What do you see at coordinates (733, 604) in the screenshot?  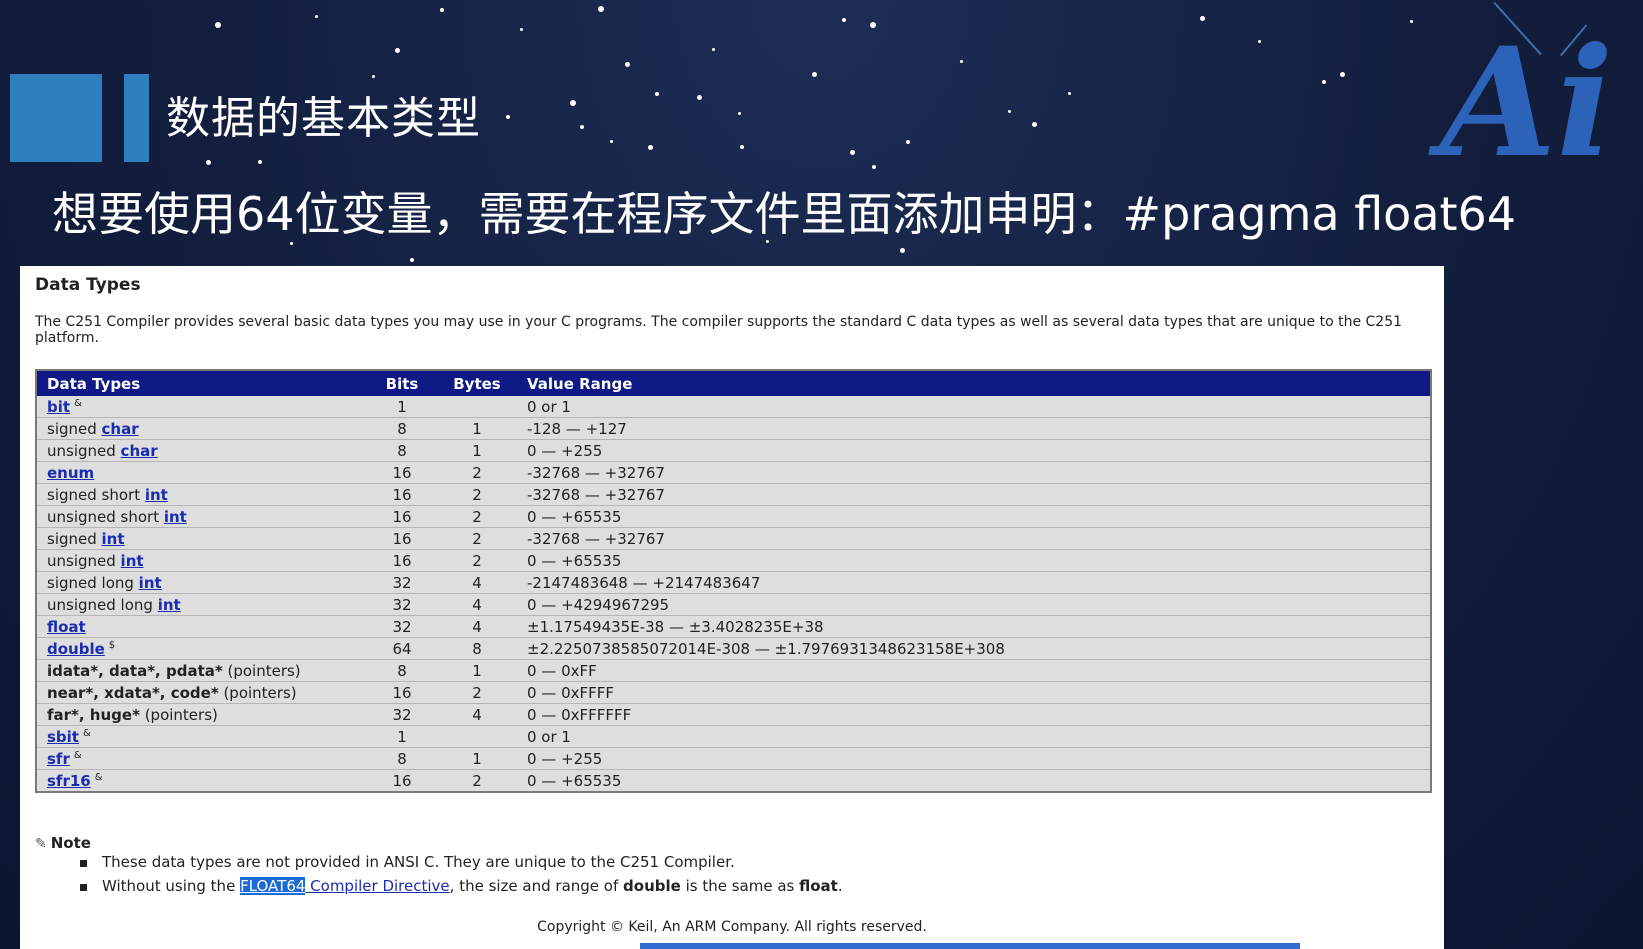 I see `table-row: unsigned long int 32 4 0 — +4294967295` at bounding box center [733, 604].